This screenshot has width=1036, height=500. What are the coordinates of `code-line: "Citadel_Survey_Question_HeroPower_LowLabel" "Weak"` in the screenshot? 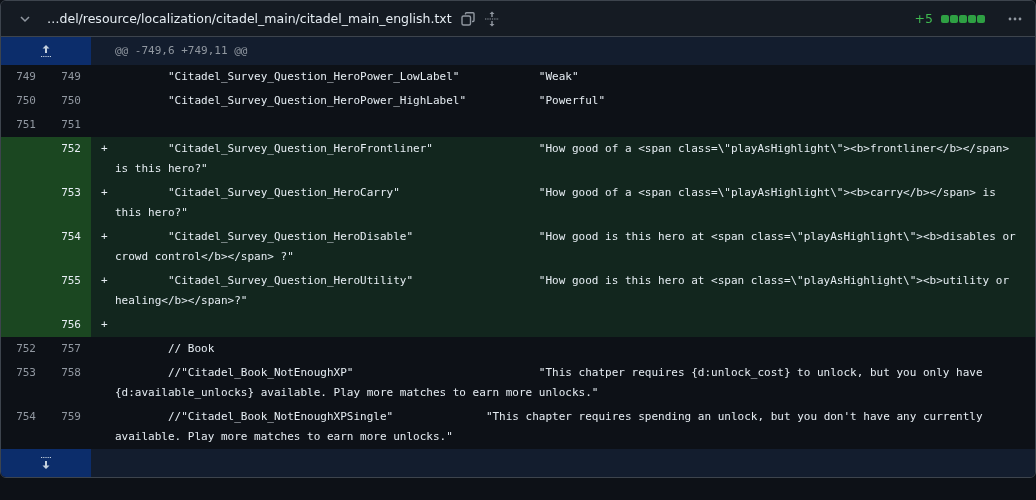 It's located at (373, 76).